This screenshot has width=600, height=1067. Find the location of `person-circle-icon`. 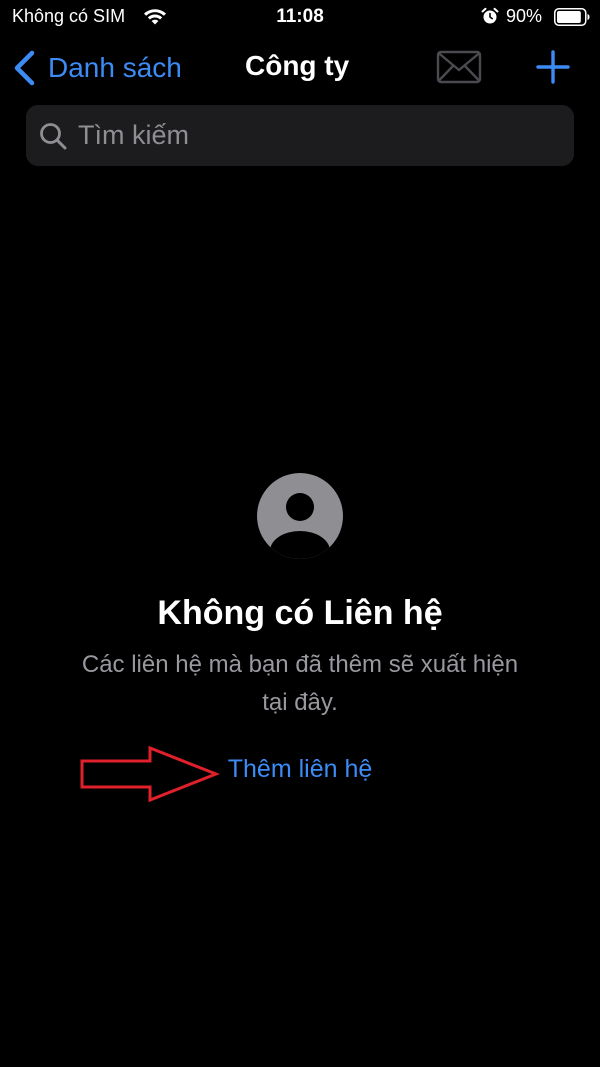

person-circle-icon is located at coordinates (300, 516).